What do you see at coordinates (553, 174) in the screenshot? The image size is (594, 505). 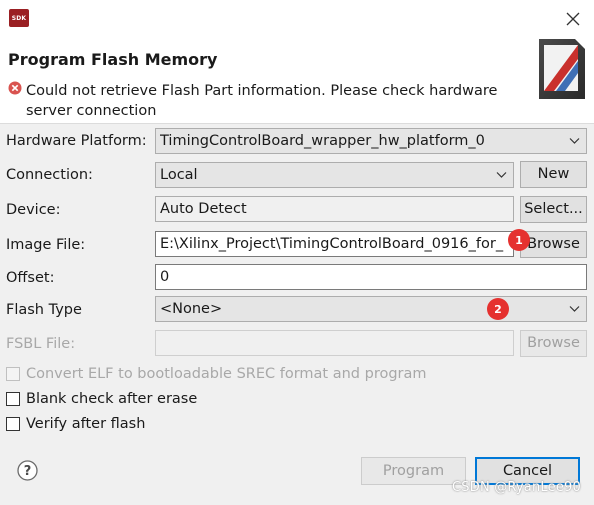 I see `new-connection-button: New` at bounding box center [553, 174].